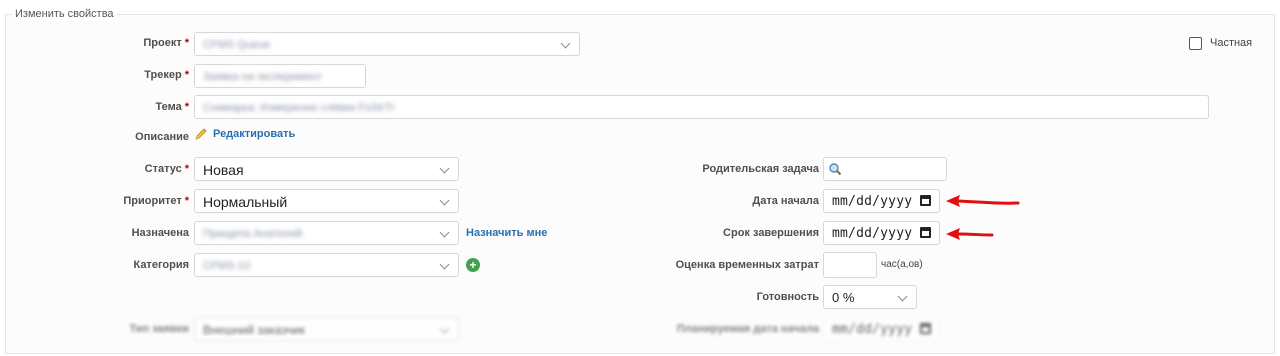 The width and height of the screenshot is (1280, 356). I want to click on due-date-label: Срок завершения, so click(771, 233).